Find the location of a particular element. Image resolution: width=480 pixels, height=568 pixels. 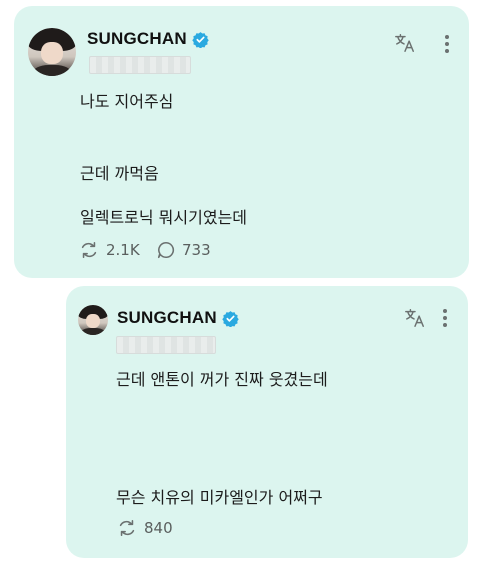

post-text-line-3: 일렉트로닉 뭐시기였는데 is located at coordinates (164, 217).